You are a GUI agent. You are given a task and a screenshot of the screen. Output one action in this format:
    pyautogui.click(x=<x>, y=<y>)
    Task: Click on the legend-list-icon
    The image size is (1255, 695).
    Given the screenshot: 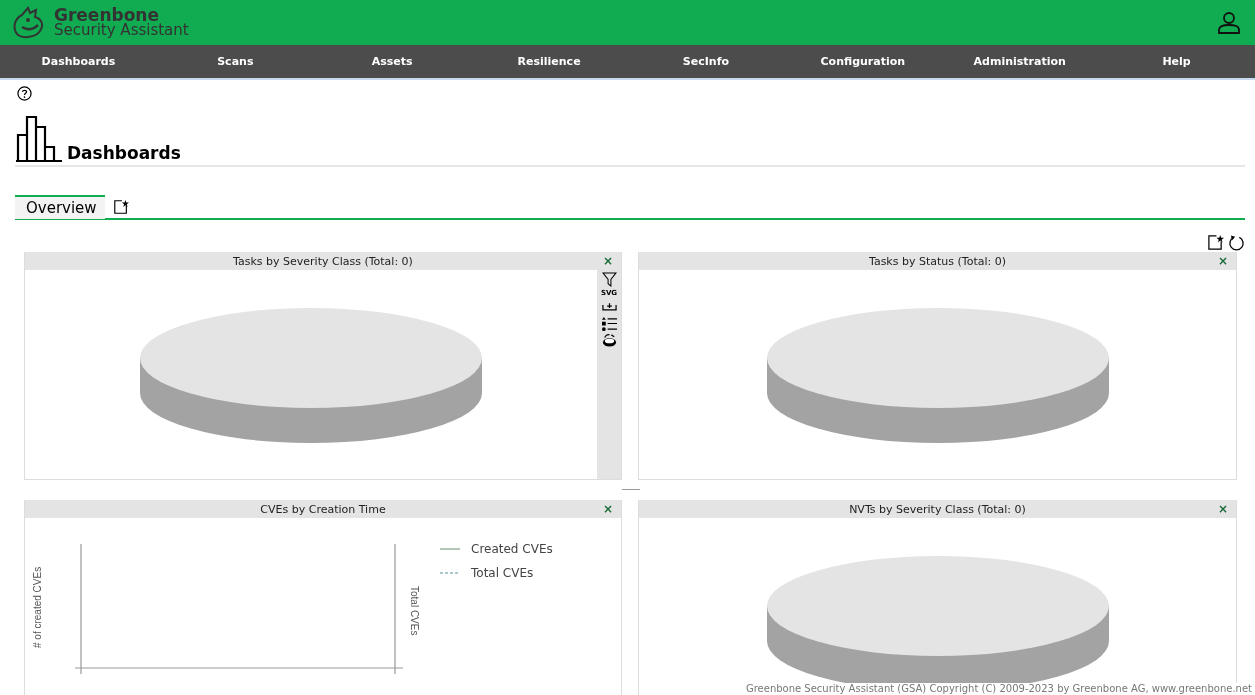 What is the action you would take?
    pyautogui.click(x=609, y=323)
    